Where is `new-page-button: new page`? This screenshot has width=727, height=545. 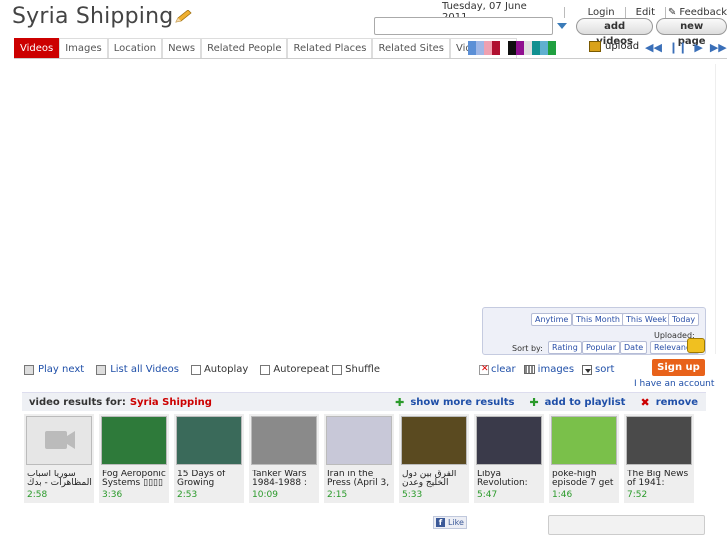 new-page-button: new page is located at coordinates (691, 32).